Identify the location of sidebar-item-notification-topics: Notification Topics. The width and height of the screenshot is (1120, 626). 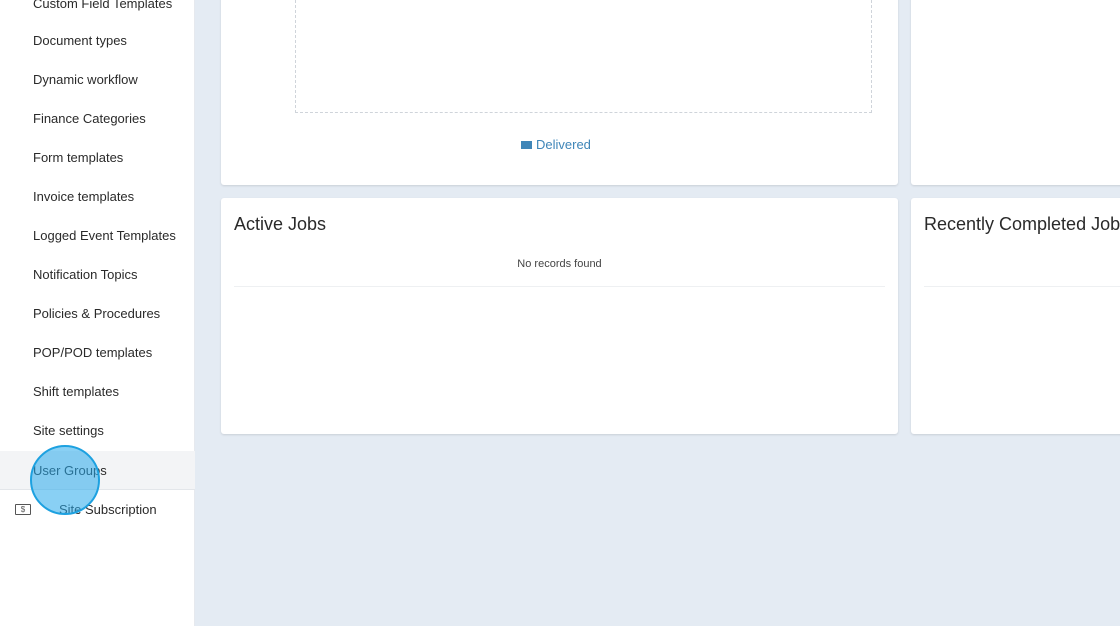
(97, 274).